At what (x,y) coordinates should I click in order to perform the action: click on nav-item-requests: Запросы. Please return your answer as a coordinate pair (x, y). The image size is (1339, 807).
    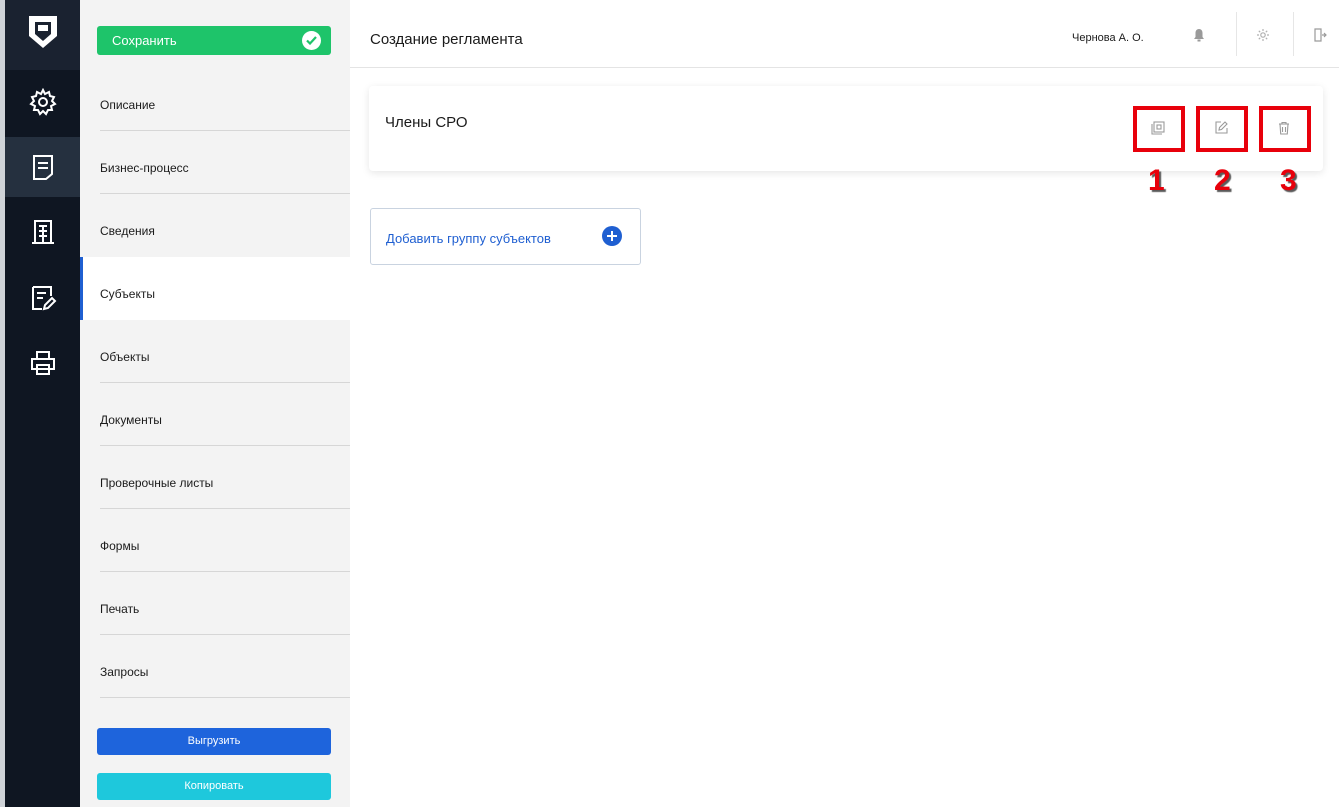
    Looking at the image, I should click on (215, 666).